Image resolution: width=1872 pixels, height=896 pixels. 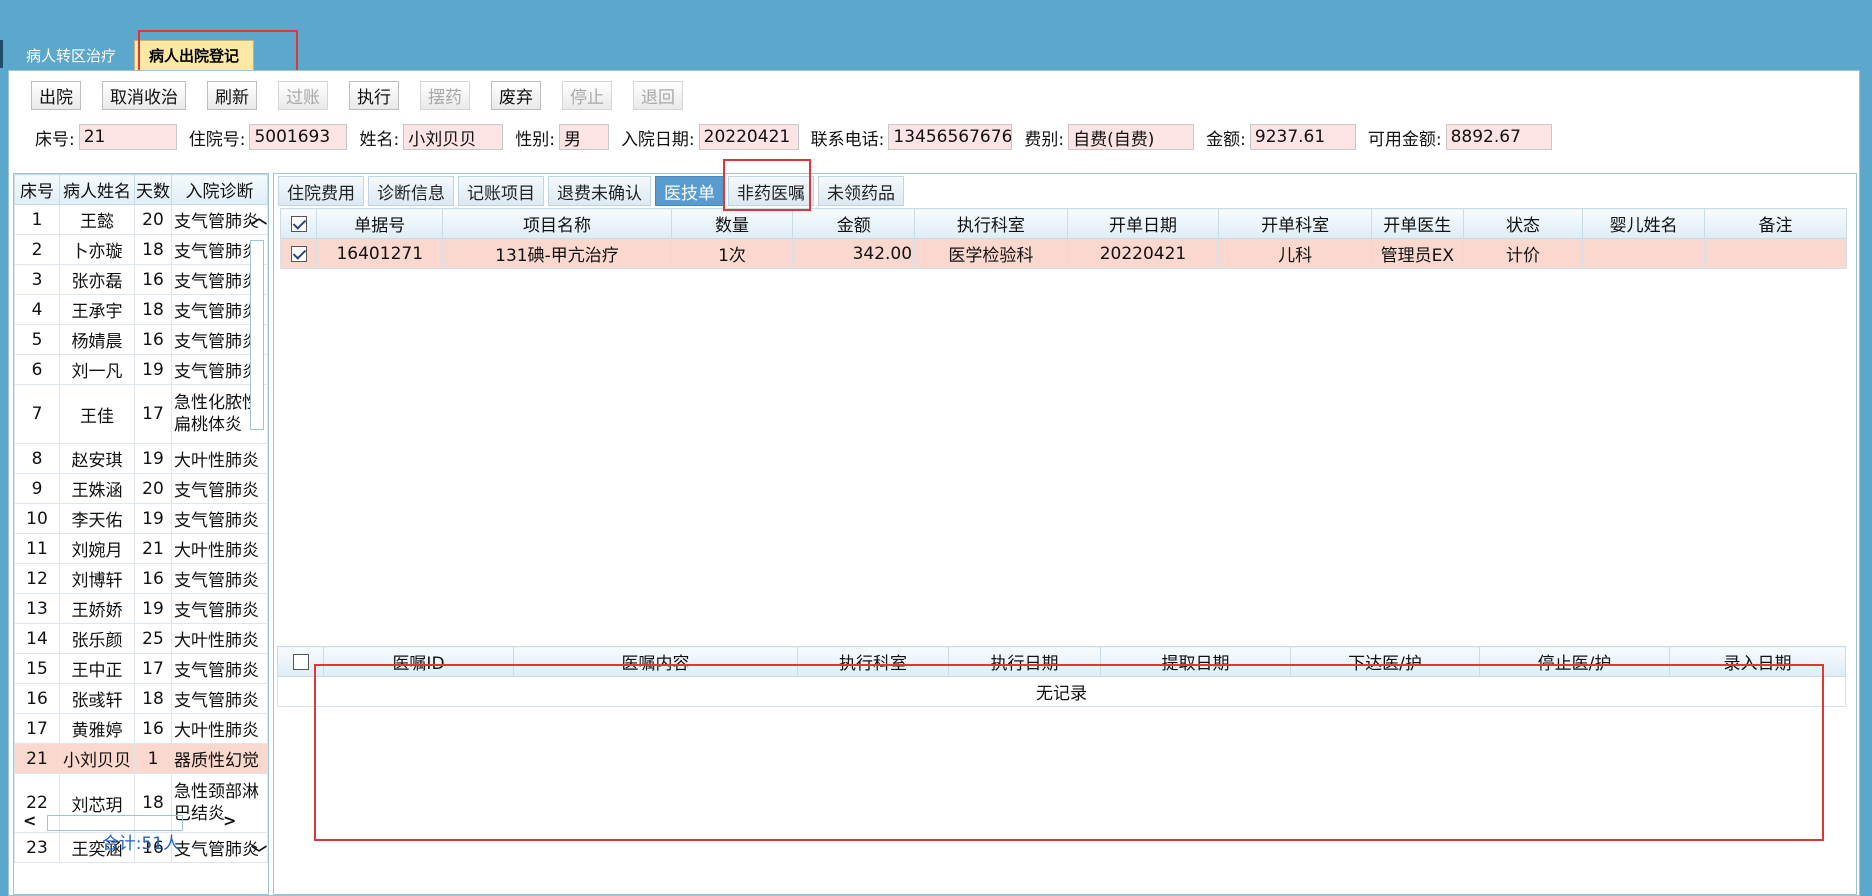 I want to click on col-status-header: 状态, so click(x=1523, y=223).